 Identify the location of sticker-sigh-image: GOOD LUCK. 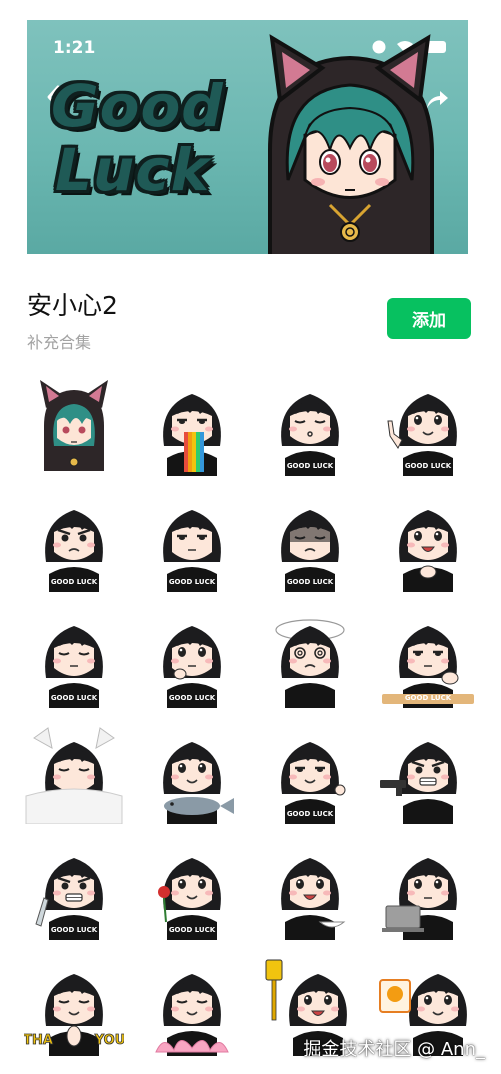
(74, 667).